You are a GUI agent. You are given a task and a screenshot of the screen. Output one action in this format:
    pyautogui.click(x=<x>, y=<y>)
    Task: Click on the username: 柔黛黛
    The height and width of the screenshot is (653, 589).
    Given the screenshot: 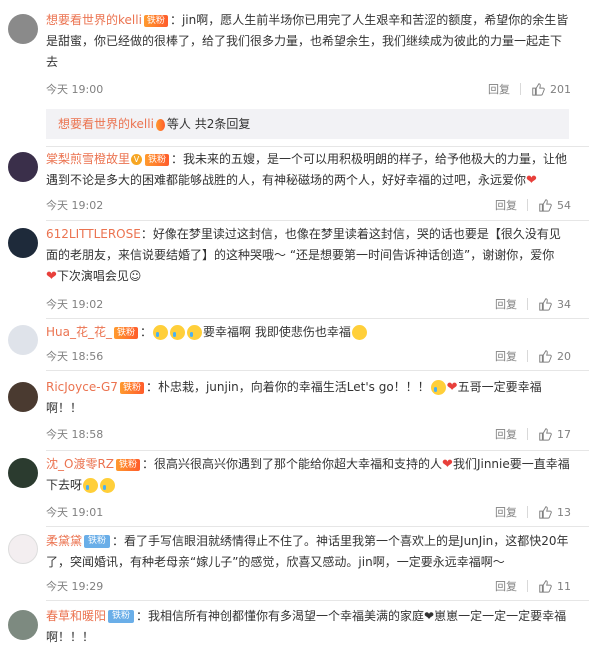 What is the action you would take?
    pyautogui.click(x=64, y=541)
    